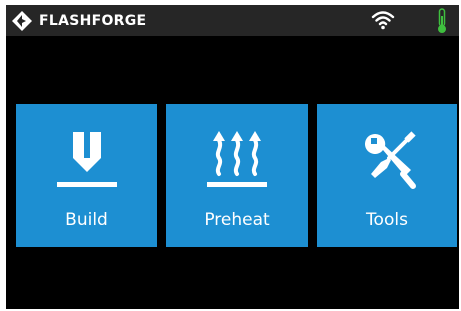 This screenshot has height=311, width=461. I want to click on status-bar: FLASHFORGE, so click(232, 20).